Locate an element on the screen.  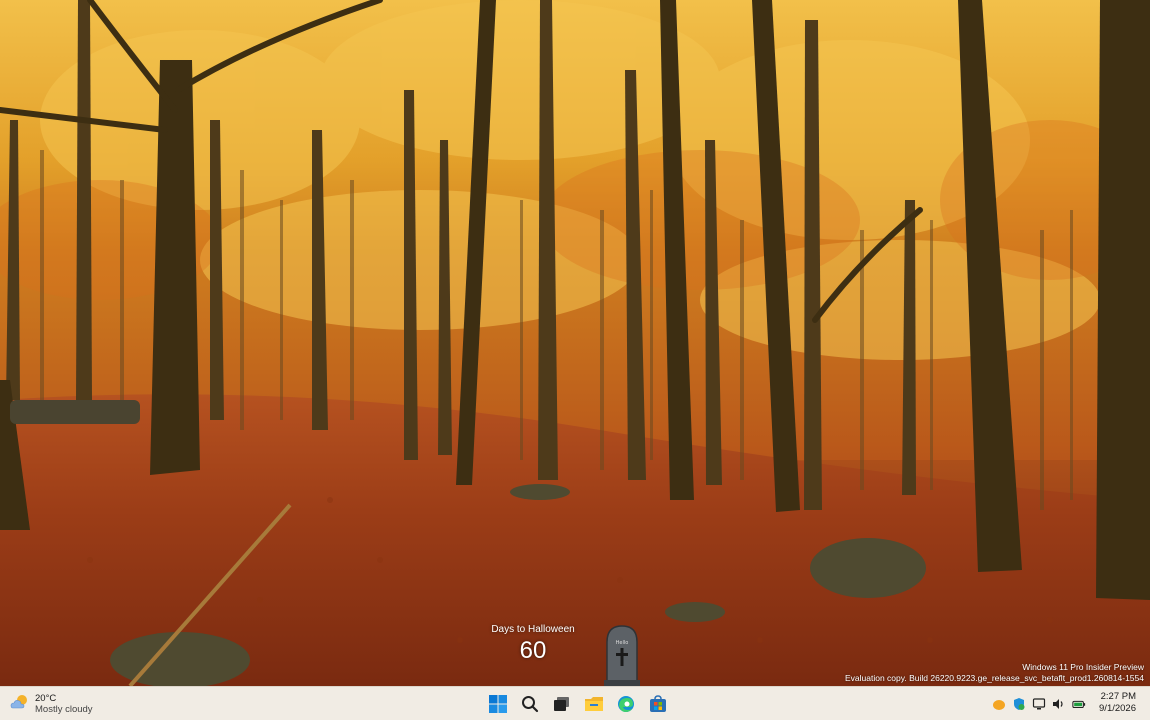
task-view-icon is located at coordinates (562, 704).